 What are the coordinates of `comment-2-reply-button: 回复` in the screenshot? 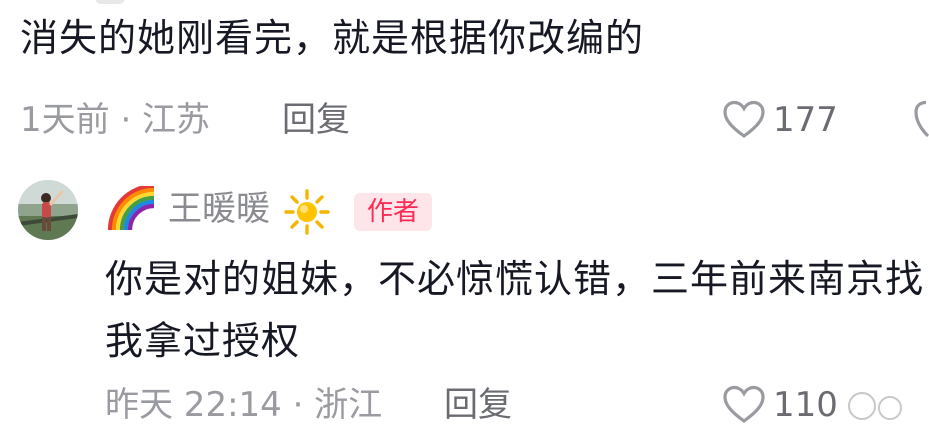 It's located at (478, 405).